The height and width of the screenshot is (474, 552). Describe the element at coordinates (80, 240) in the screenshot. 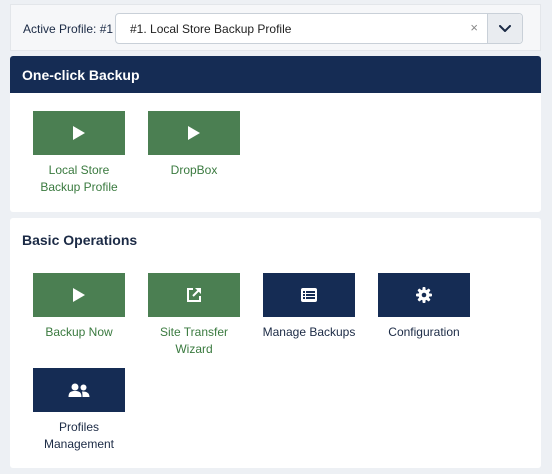

I see `basic-operations-title: Basic Operations` at that location.